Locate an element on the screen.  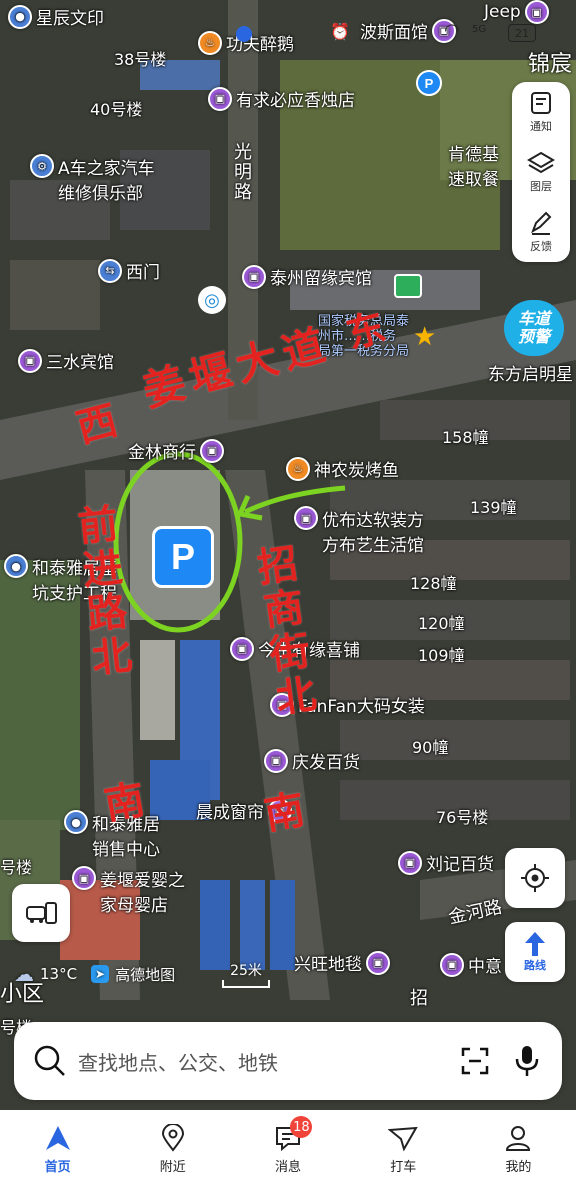
tab-messages: 消息 18 is located at coordinates (287, 1149).